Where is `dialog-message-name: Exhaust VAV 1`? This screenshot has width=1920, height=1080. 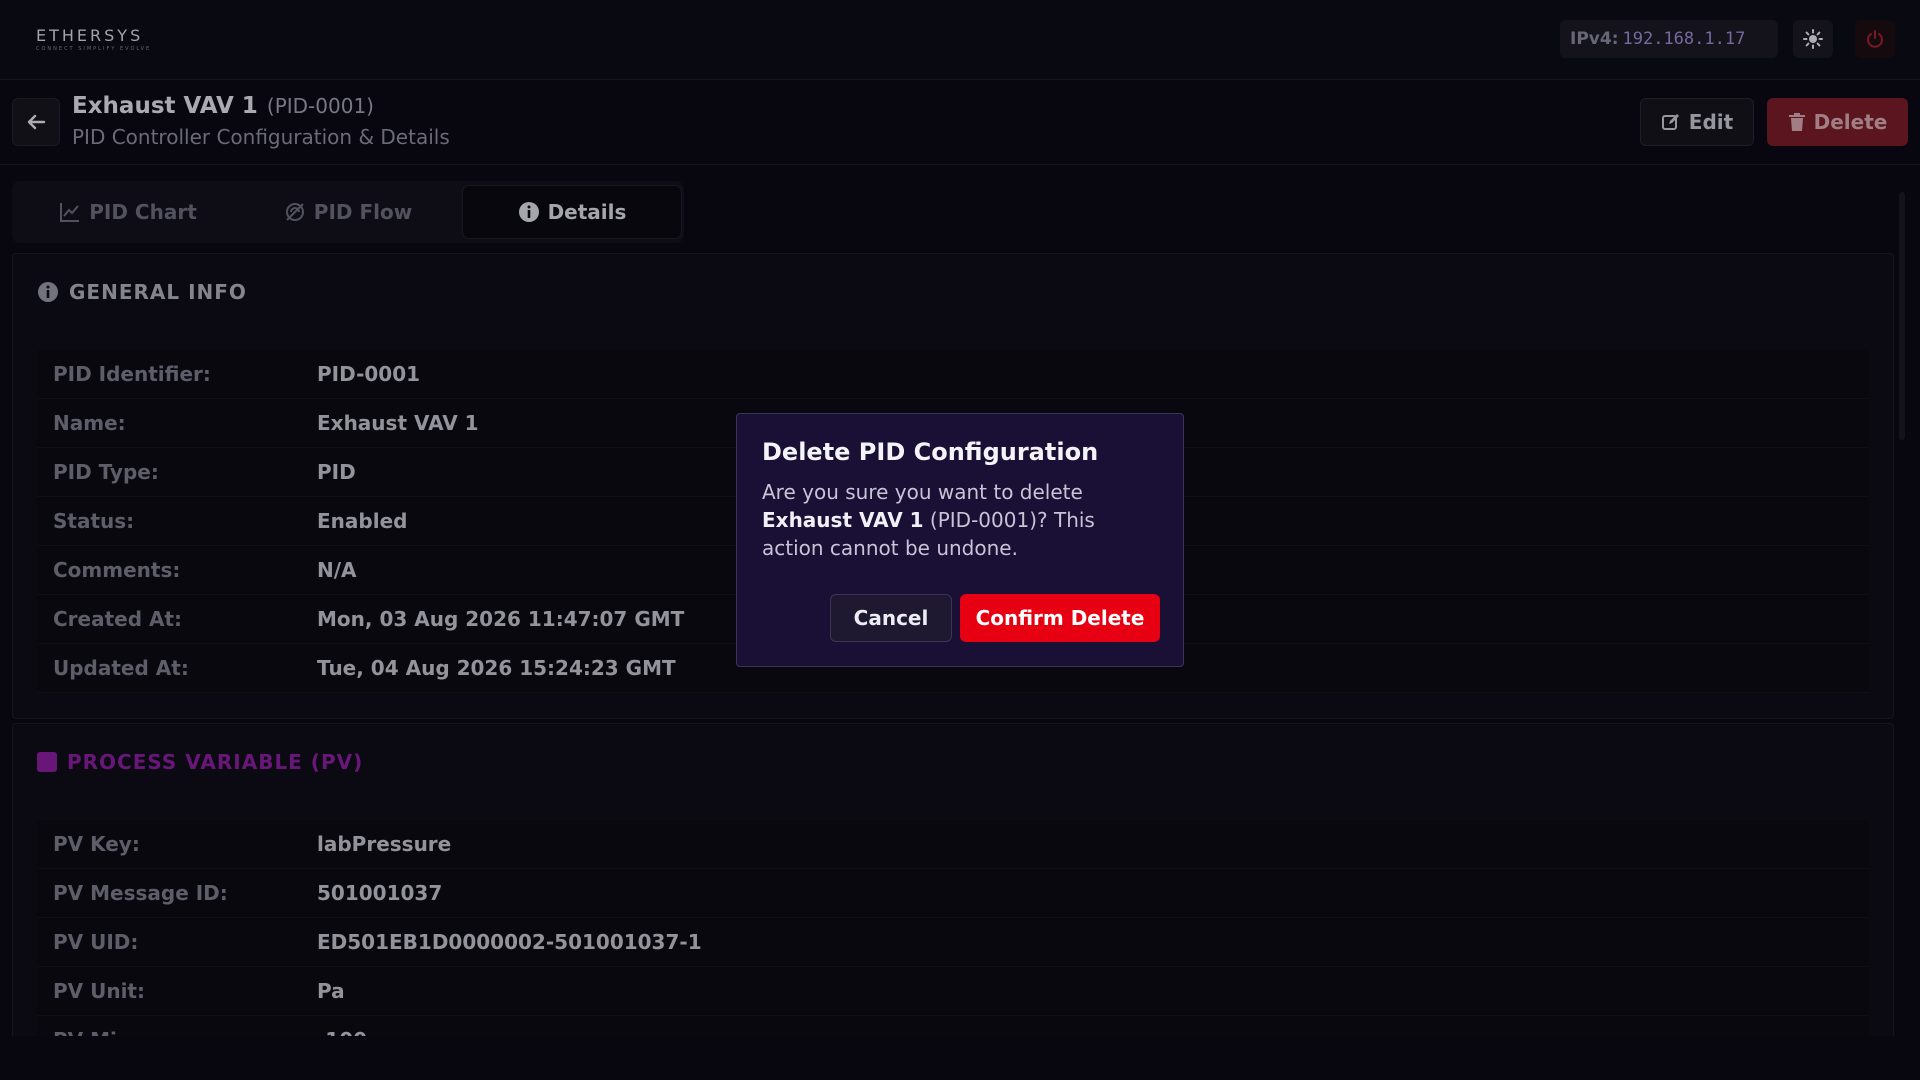
dialog-message-name: Exhaust VAV 1 is located at coordinates (843, 520).